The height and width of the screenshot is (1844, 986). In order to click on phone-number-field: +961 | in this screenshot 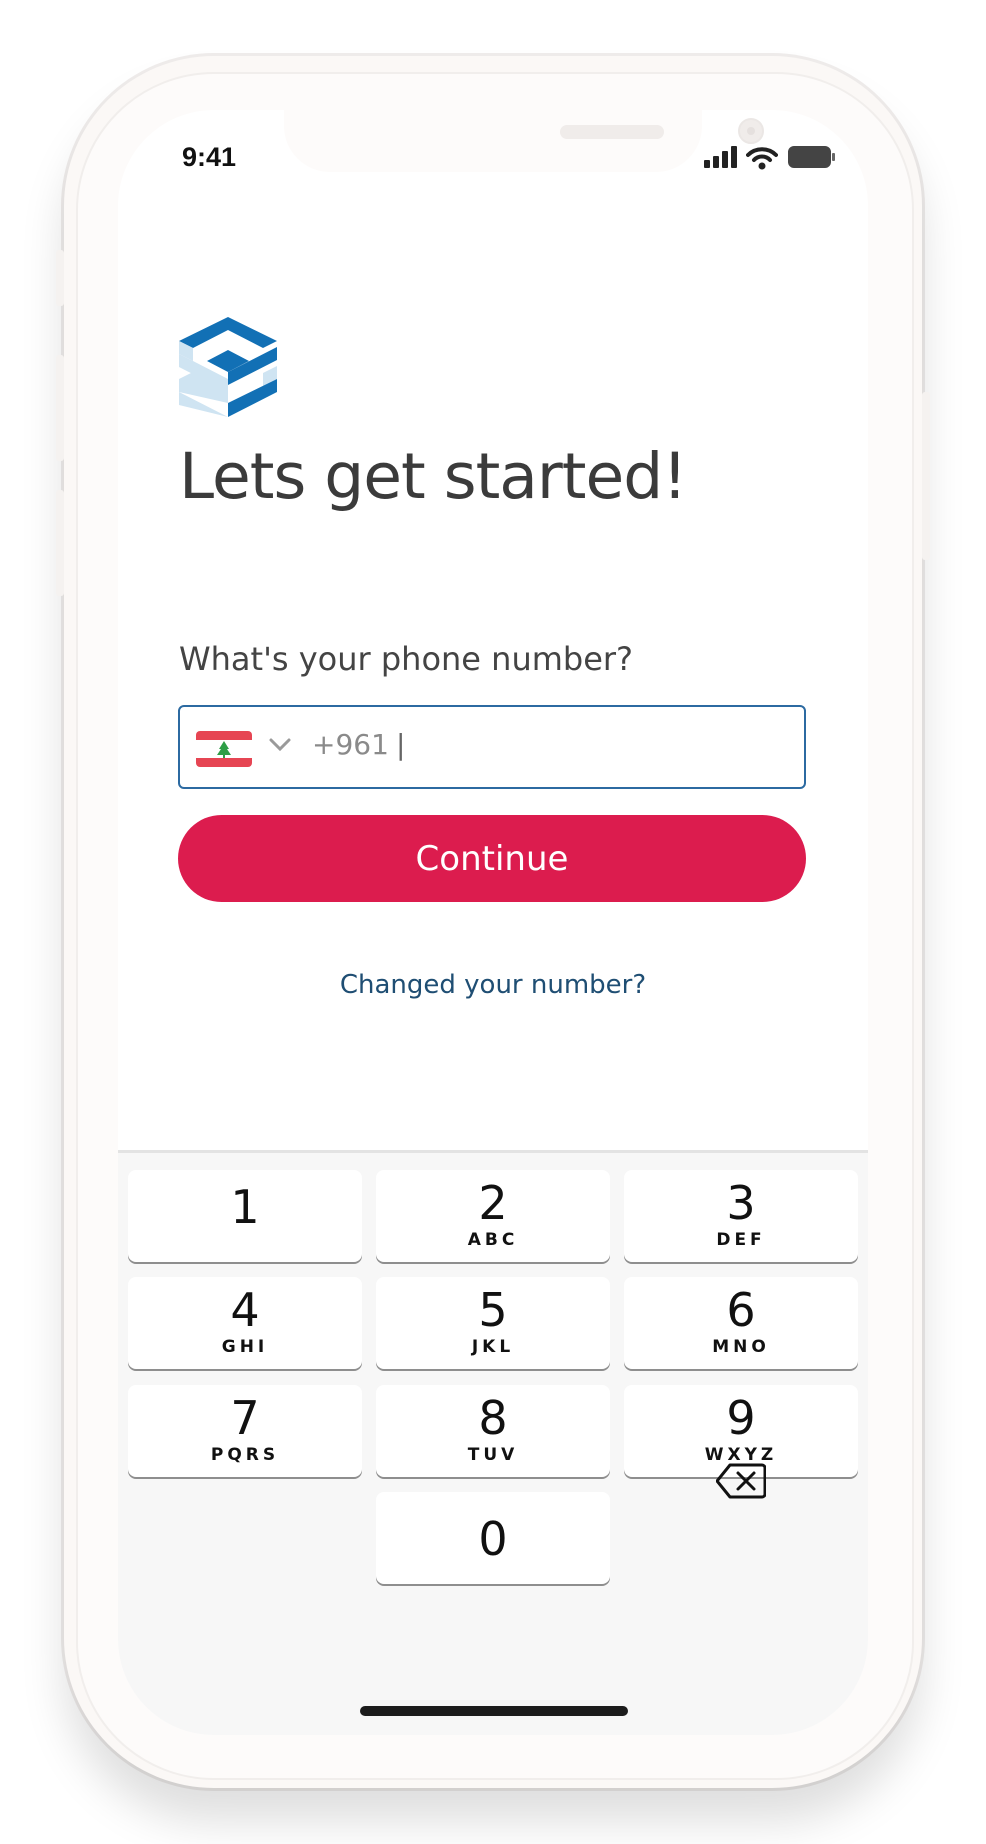, I will do `click(492, 747)`.